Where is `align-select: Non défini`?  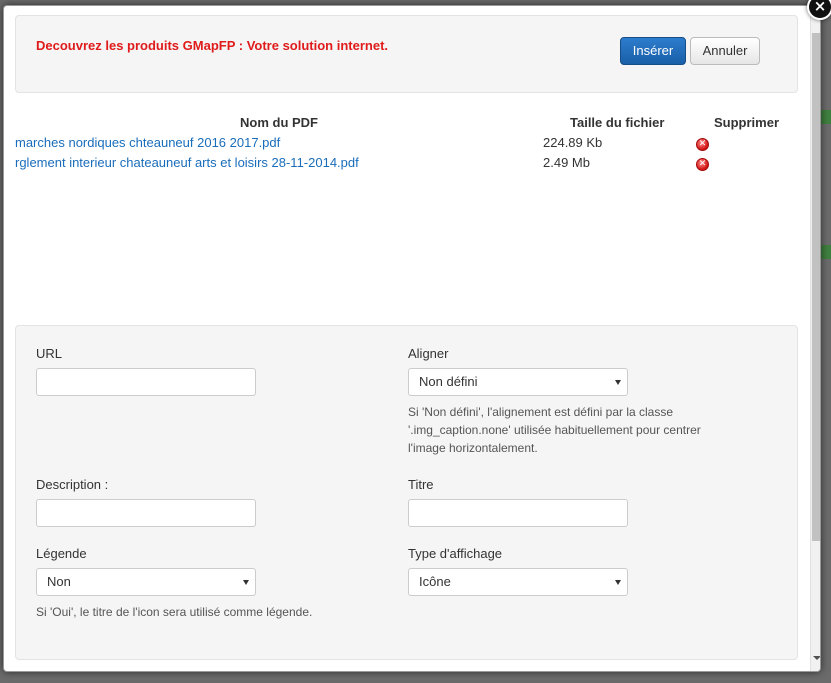
align-select: Non défini is located at coordinates (518, 382).